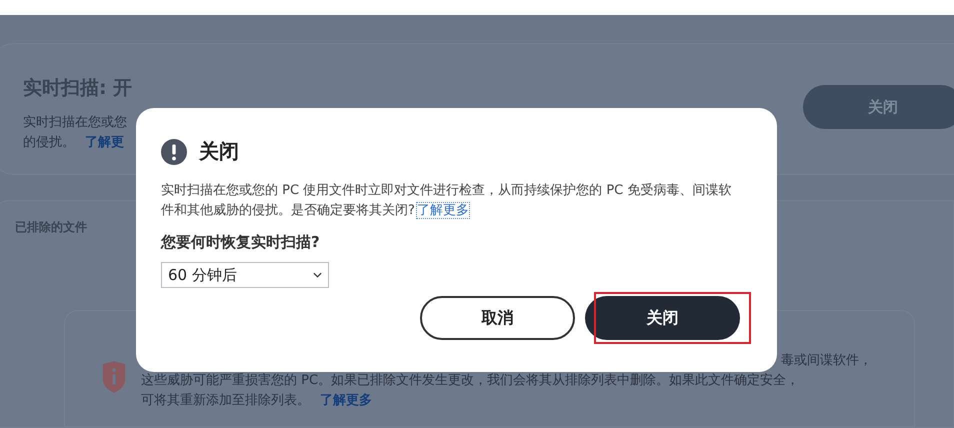 The height and width of the screenshot is (428, 954). What do you see at coordinates (77, 88) in the screenshot?
I see `card-title: 实时扫描: 开` at bounding box center [77, 88].